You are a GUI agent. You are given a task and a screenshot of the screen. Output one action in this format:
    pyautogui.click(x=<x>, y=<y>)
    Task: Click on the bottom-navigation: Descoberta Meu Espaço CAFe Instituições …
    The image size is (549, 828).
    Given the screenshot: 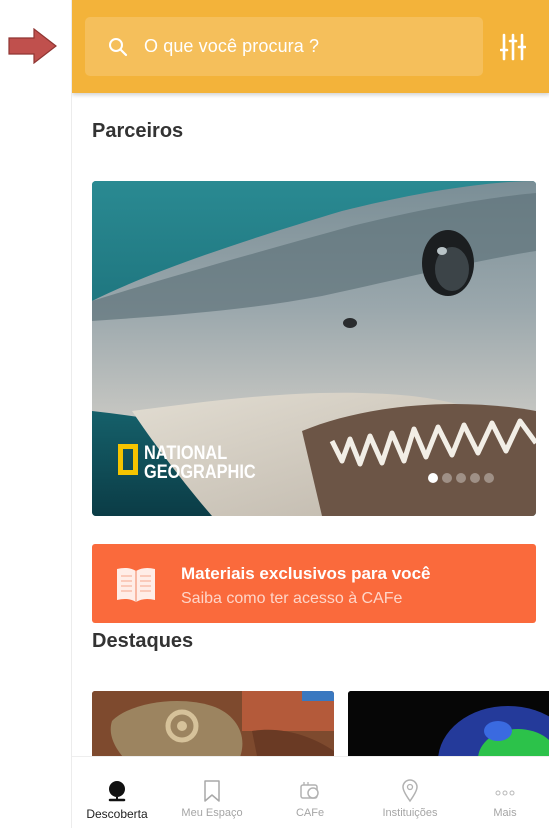 What is the action you would take?
    pyautogui.click(x=310, y=792)
    